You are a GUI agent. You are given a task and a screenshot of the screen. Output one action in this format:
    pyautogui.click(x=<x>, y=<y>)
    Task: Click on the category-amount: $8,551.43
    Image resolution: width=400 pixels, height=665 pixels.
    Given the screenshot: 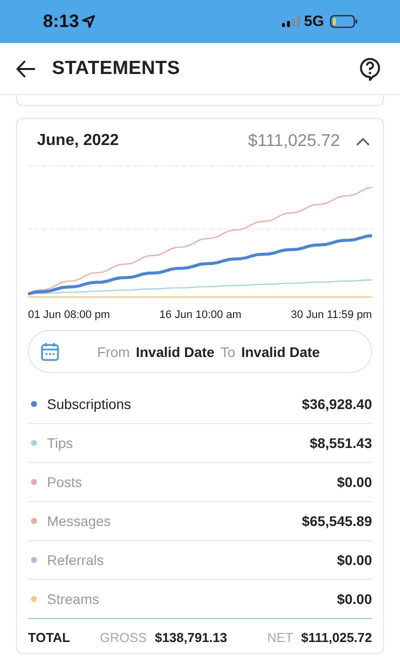 What is the action you would take?
    pyautogui.click(x=341, y=443)
    